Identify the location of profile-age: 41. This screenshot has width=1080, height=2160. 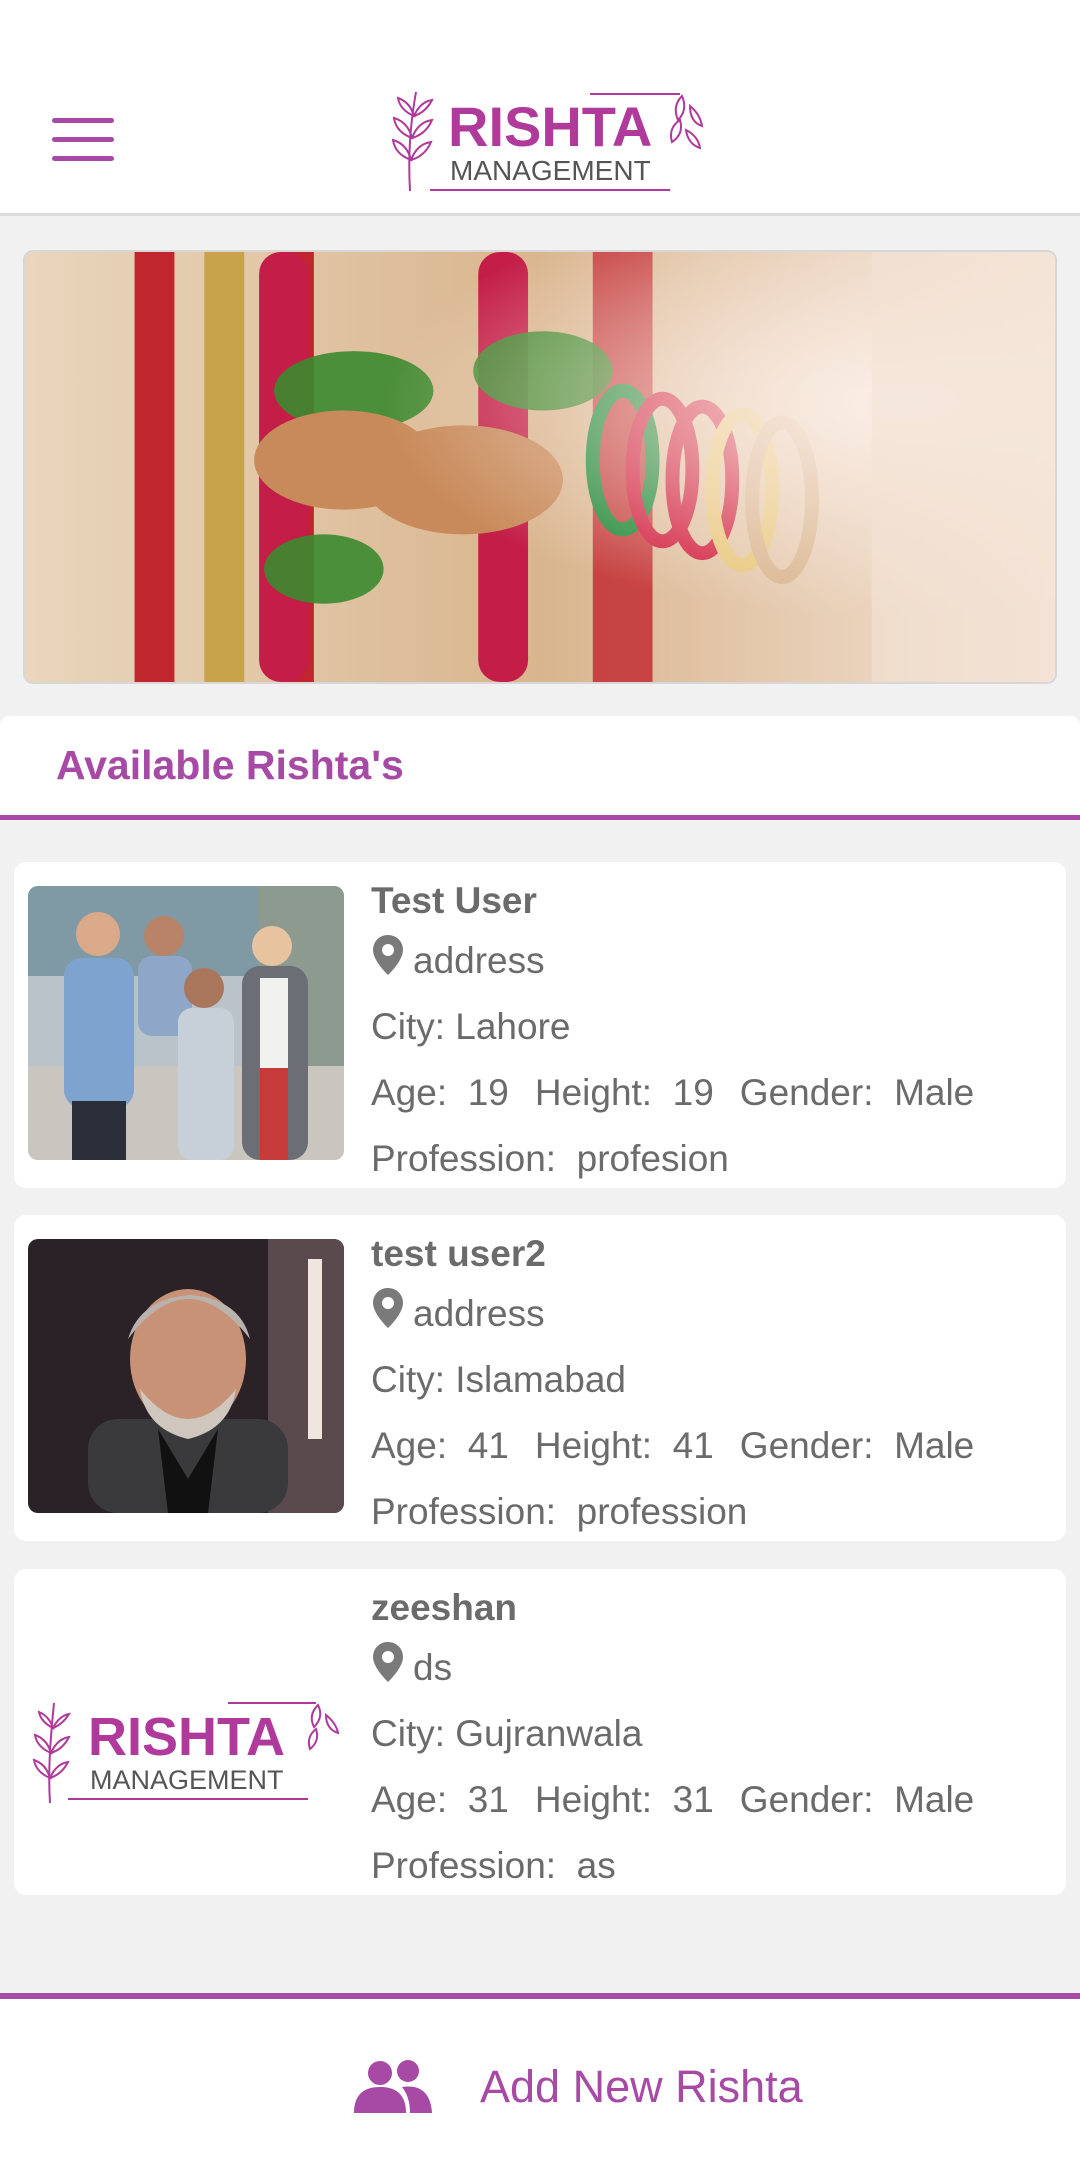
(488, 1445).